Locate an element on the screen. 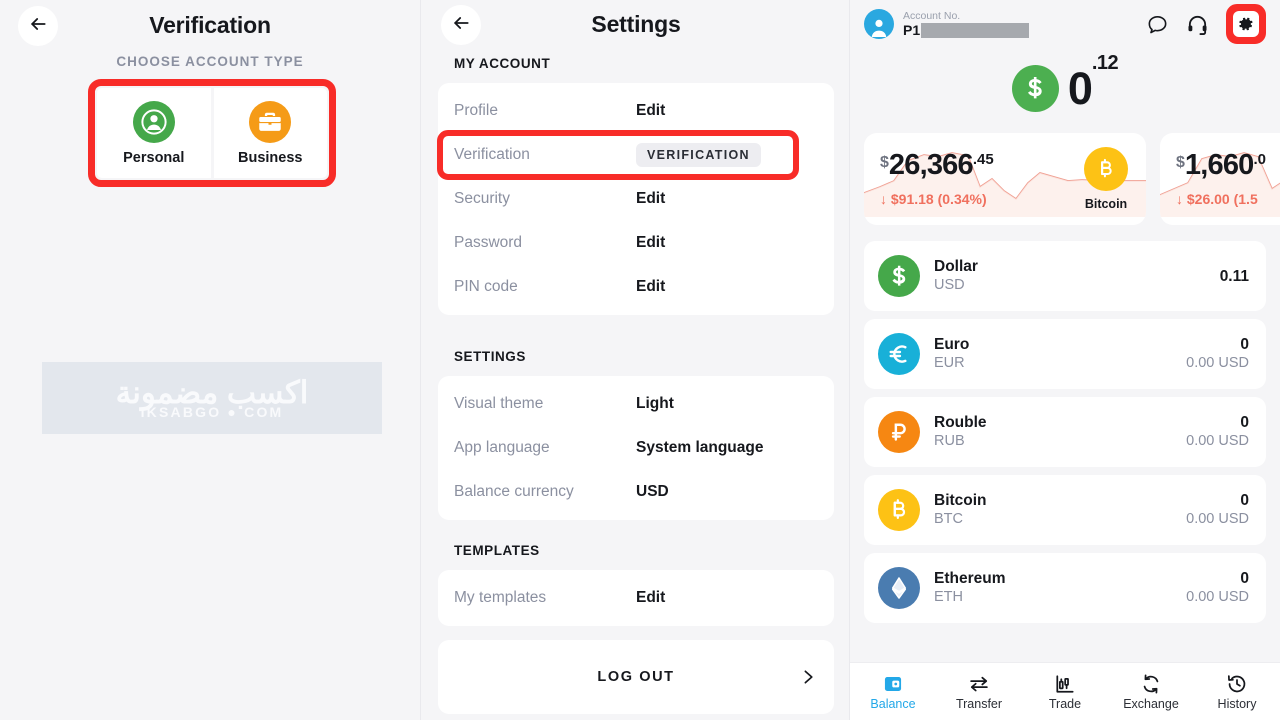  choose-account-type-label: CHOOSE ACCOUNT TYPE is located at coordinates (210, 61).